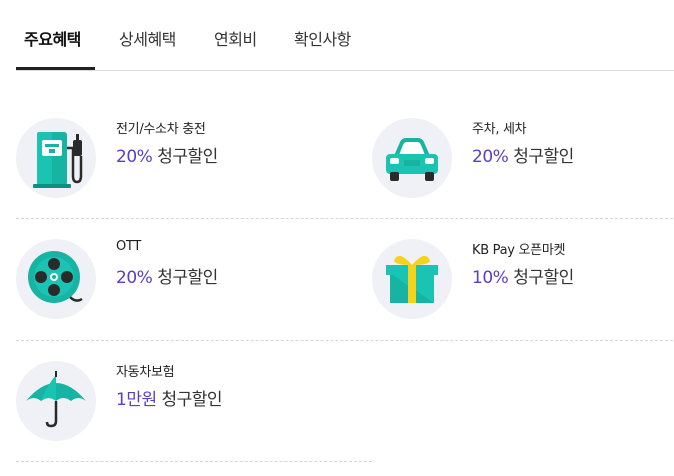 Image resolution: width=674 pixels, height=476 pixels. I want to click on discount-rate: 10%, so click(490, 278).